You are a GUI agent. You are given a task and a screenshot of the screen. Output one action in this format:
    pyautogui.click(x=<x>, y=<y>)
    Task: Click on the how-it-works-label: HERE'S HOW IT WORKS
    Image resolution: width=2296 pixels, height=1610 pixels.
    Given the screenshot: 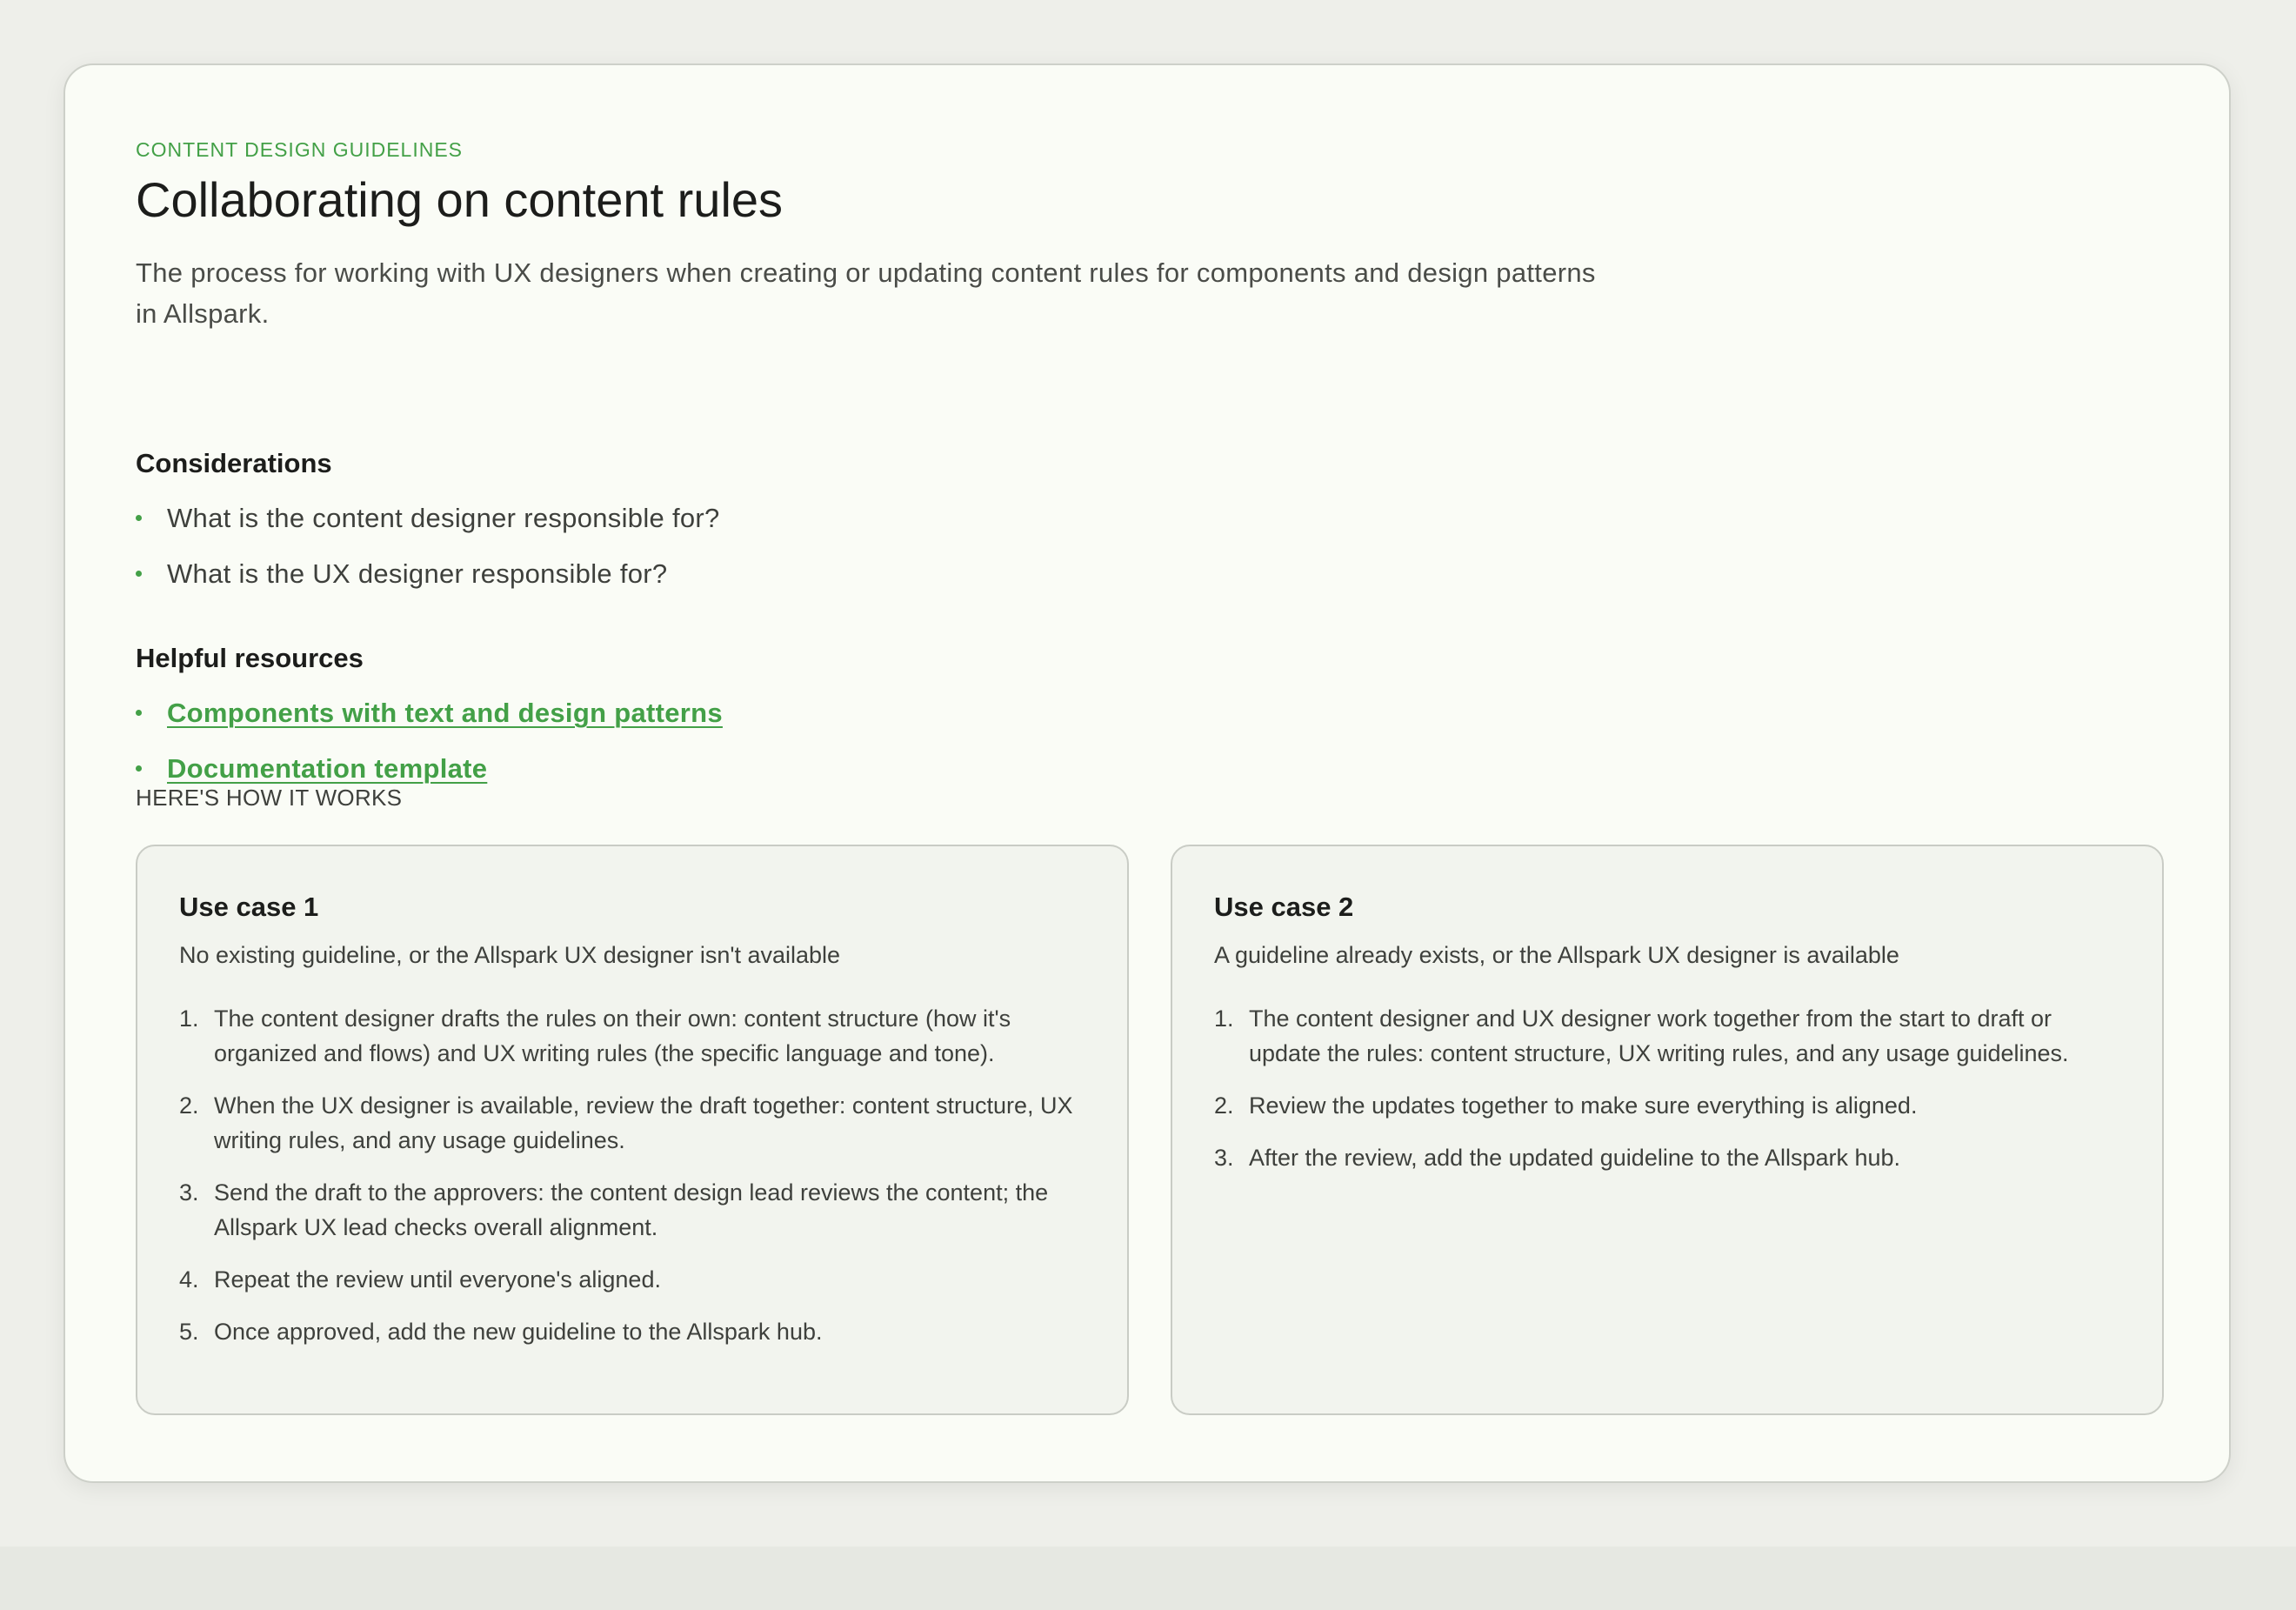 What is the action you would take?
    pyautogui.click(x=270, y=798)
    